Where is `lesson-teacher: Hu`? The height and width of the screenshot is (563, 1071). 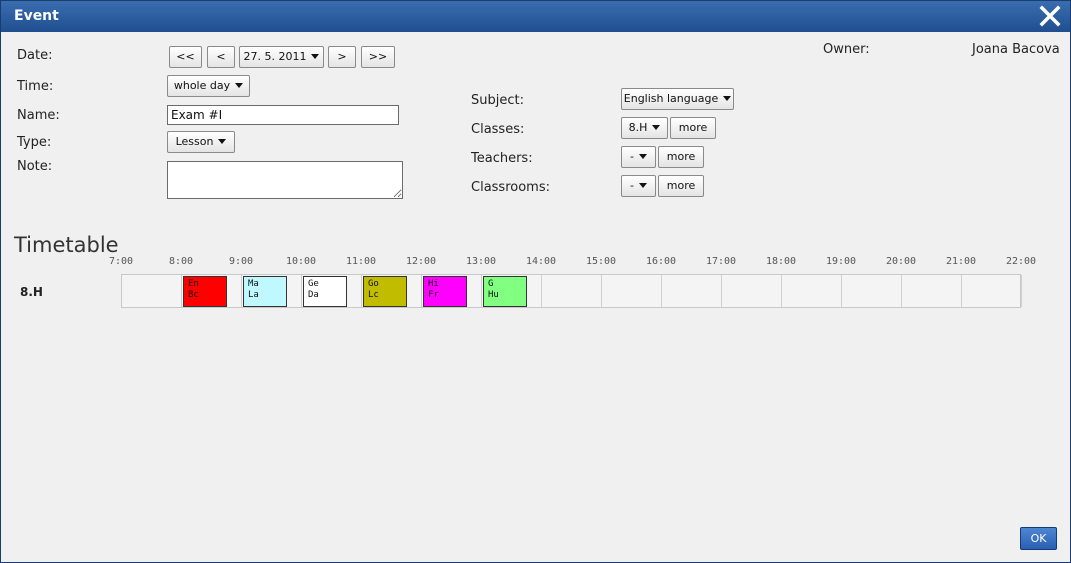
lesson-teacher: Hu is located at coordinates (493, 295).